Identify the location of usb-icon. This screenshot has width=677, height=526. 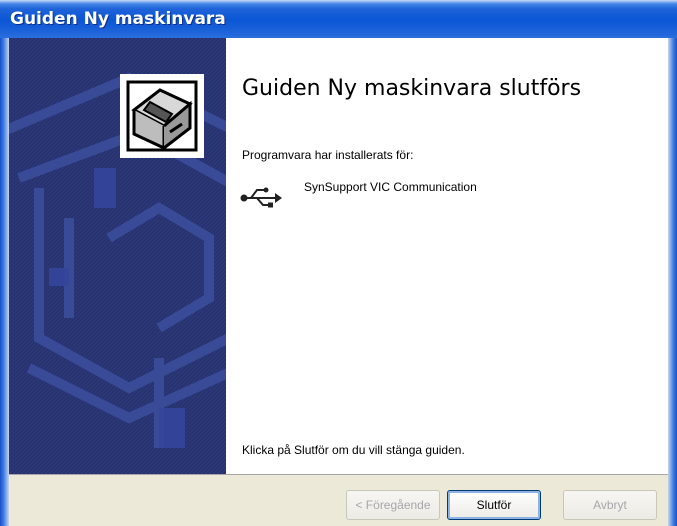
(261, 197).